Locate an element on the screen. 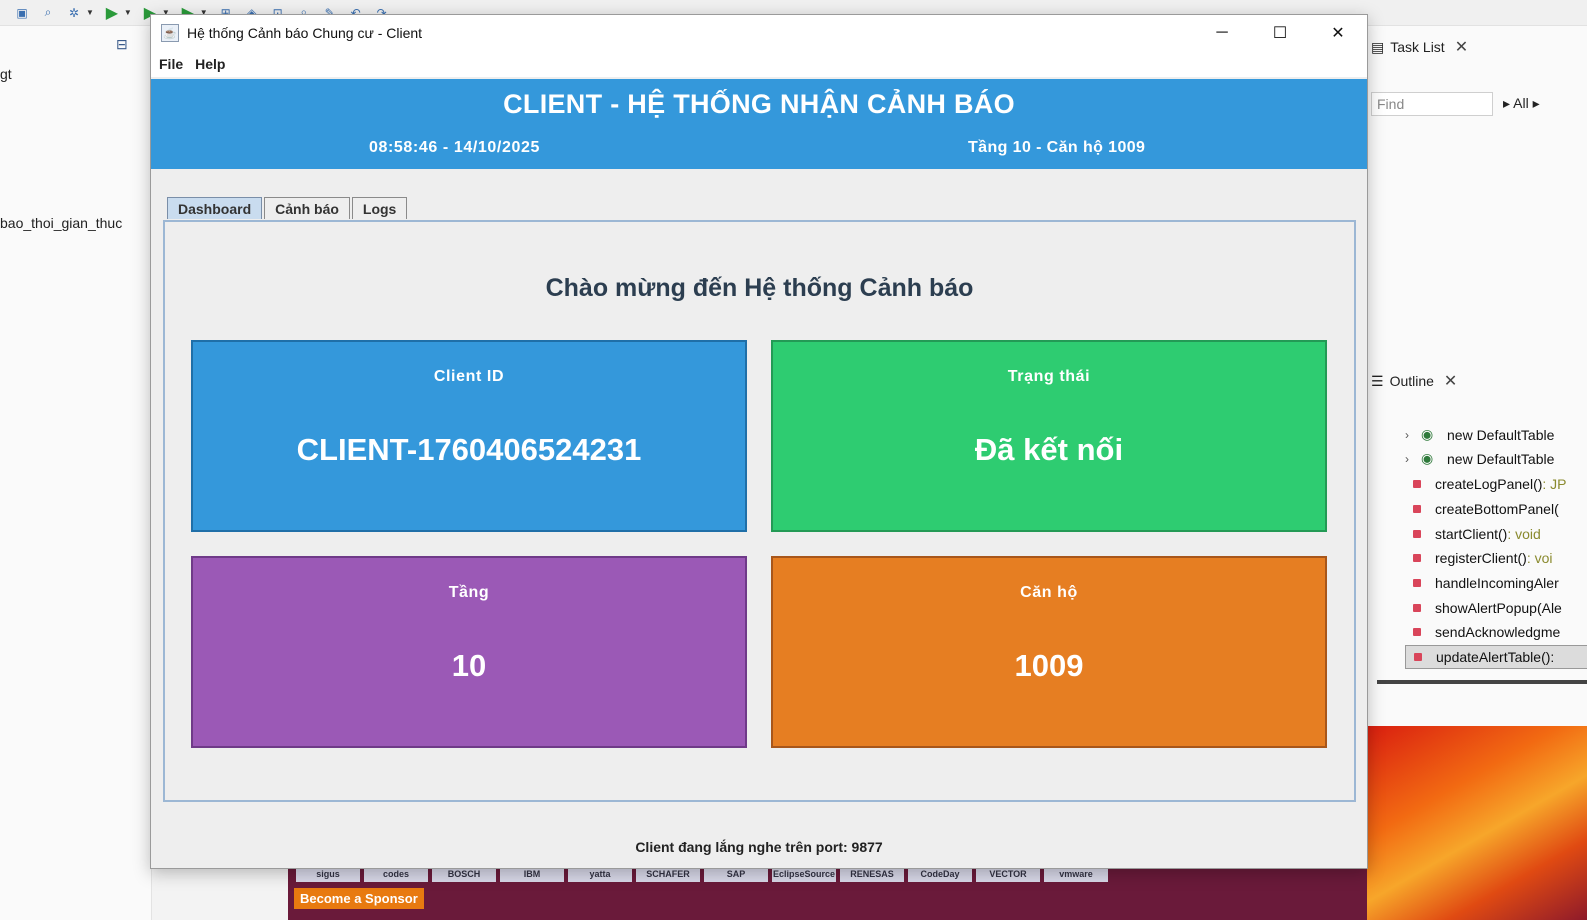 Image resolution: width=1587 pixels, height=920 pixels. outline-item: registerClient() : voi is located at coordinates (1460, 558).